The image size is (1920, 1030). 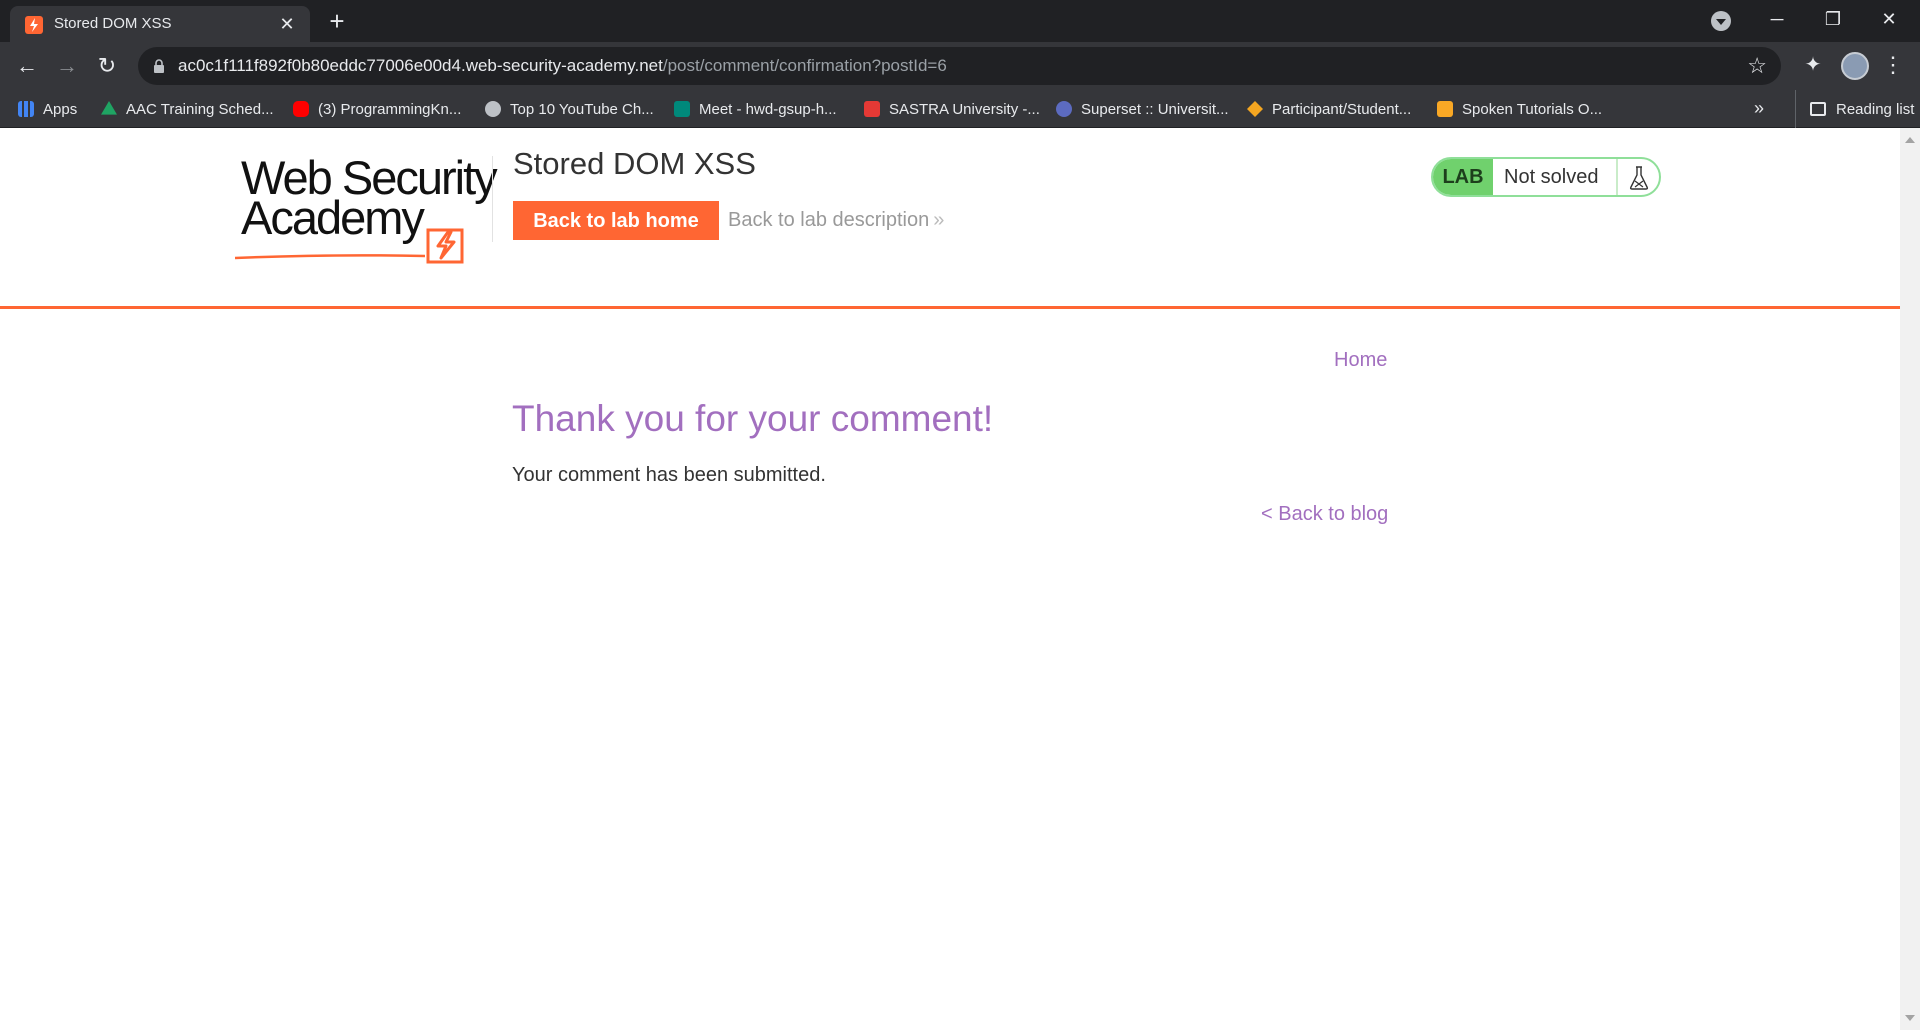 What do you see at coordinates (1757, 66) in the screenshot?
I see `bookmark-star-icon: ☆` at bounding box center [1757, 66].